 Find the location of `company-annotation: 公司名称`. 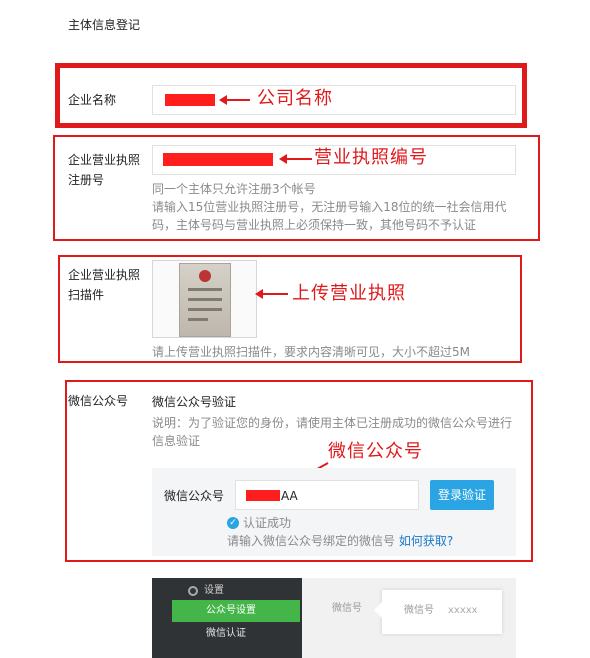

company-annotation: 公司名称 is located at coordinates (295, 98).